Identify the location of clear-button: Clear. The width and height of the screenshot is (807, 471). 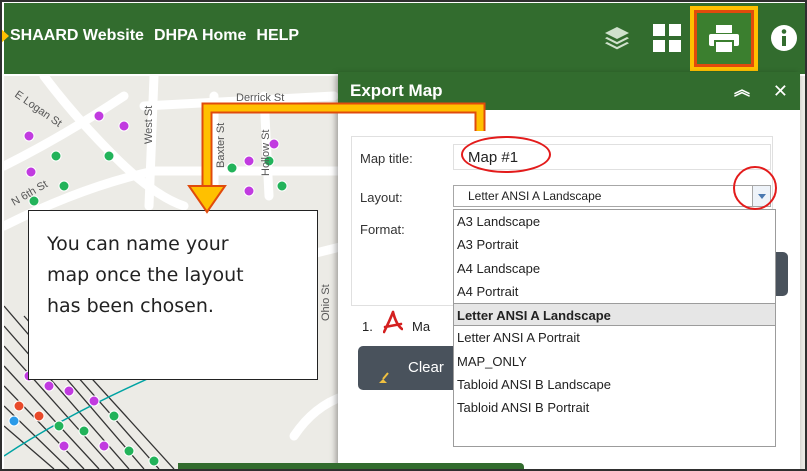
(408, 368).